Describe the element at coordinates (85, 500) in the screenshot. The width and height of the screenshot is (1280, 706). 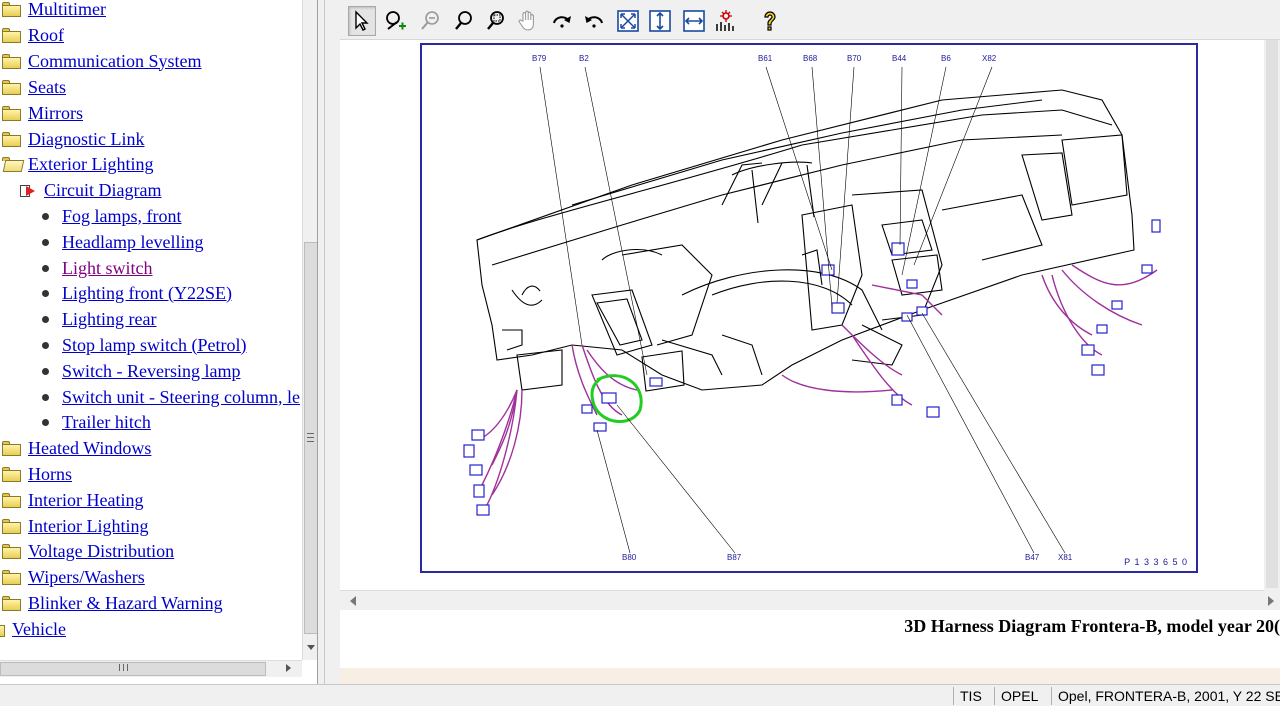
I see `tree-item-label: Interior Heating` at that location.